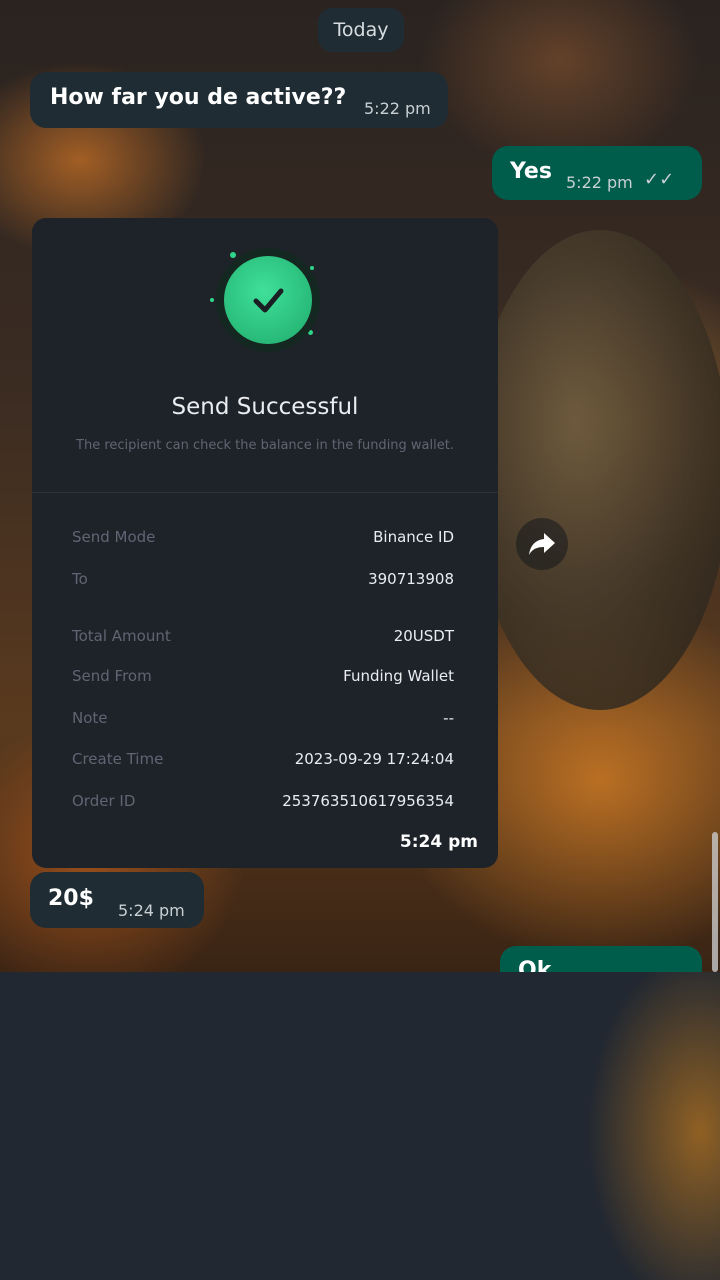 The image size is (720, 1280). What do you see at coordinates (601, 959) in the screenshot?
I see `message-bubble-outgoing: Ok` at bounding box center [601, 959].